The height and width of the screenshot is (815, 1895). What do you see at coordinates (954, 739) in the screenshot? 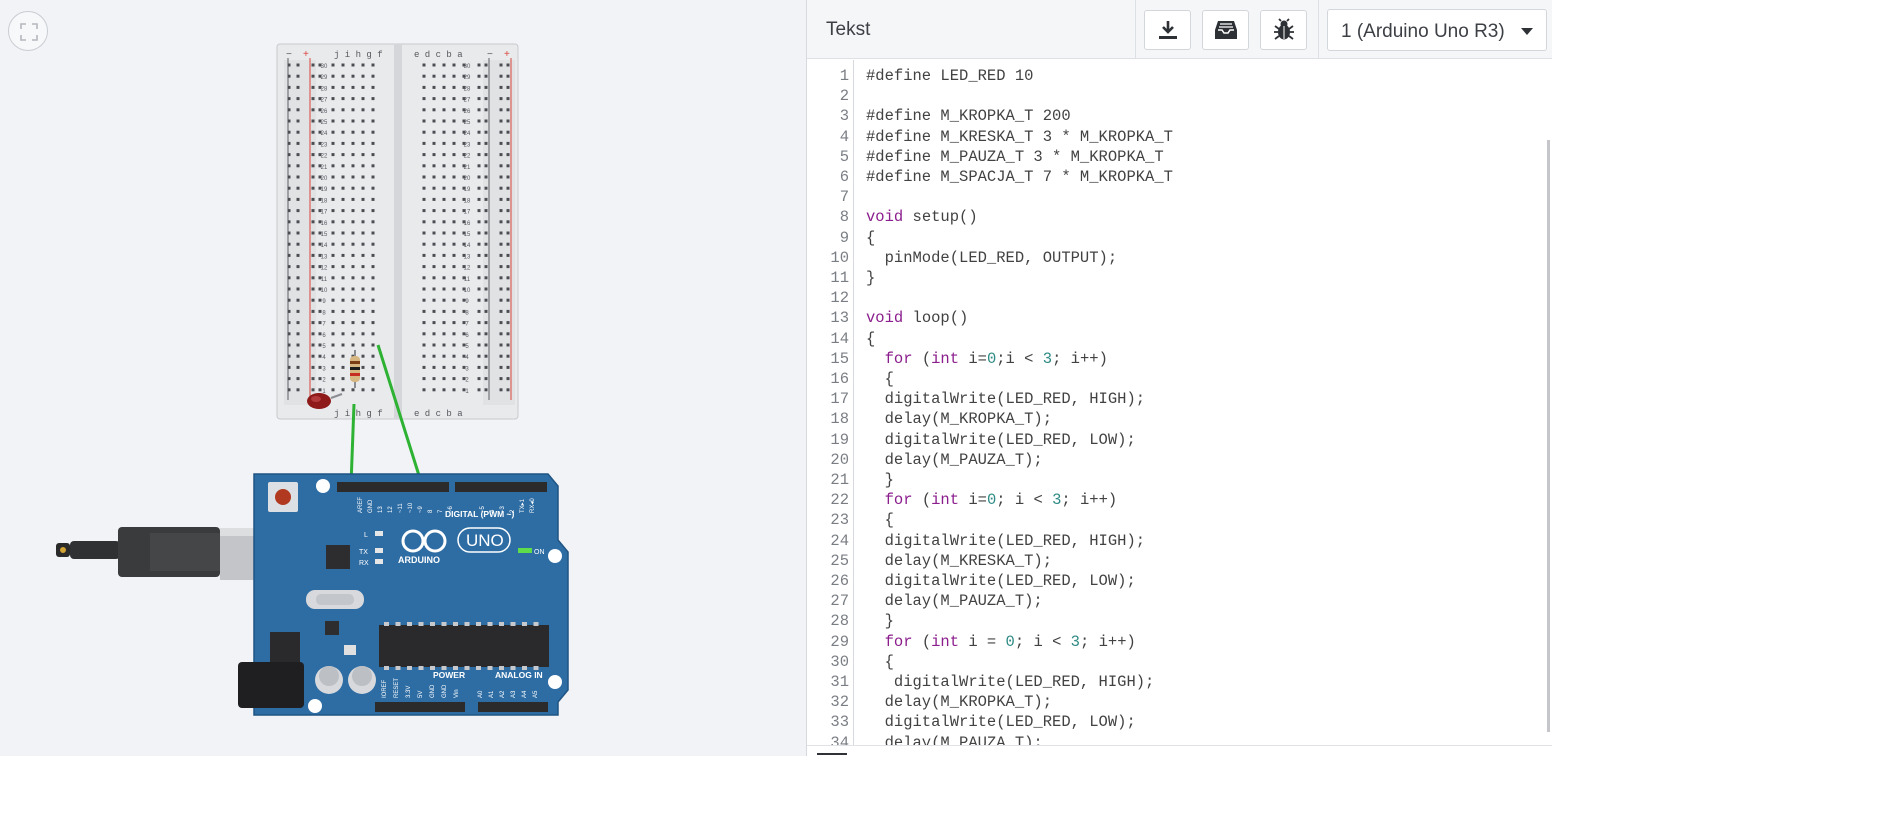
I see `line-code: delay(M_PAUZA_T);` at bounding box center [954, 739].